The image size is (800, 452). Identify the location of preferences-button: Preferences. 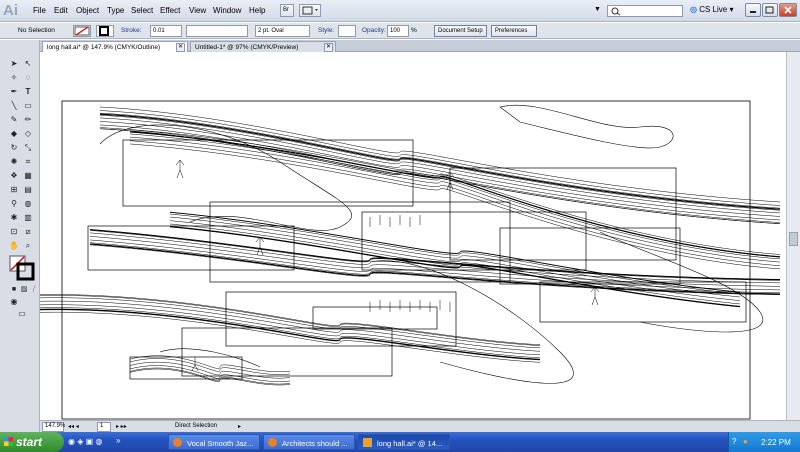
(514, 31).